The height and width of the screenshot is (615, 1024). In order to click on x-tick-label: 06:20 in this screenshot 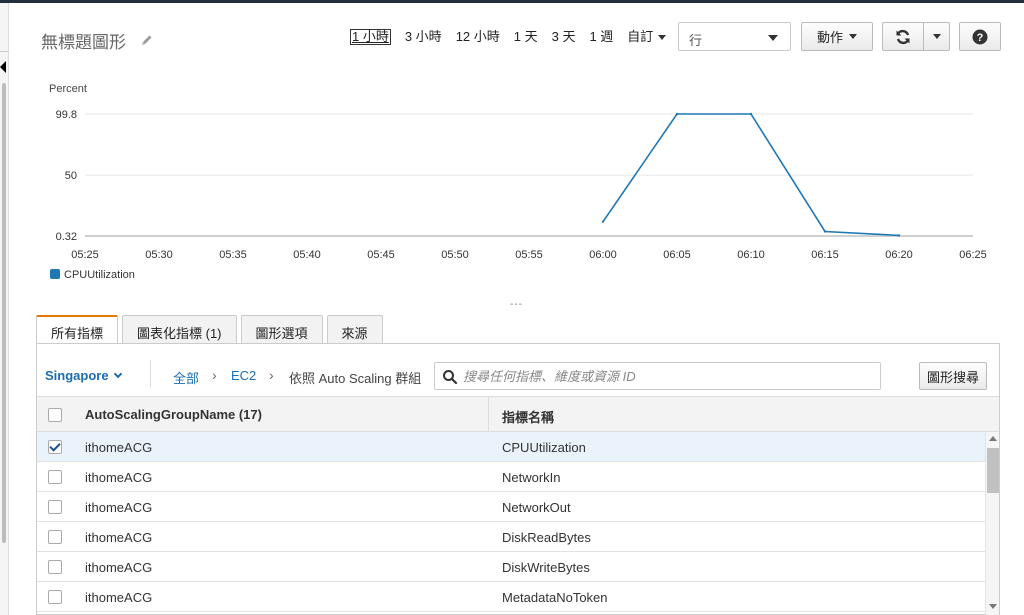, I will do `click(899, 255)`.